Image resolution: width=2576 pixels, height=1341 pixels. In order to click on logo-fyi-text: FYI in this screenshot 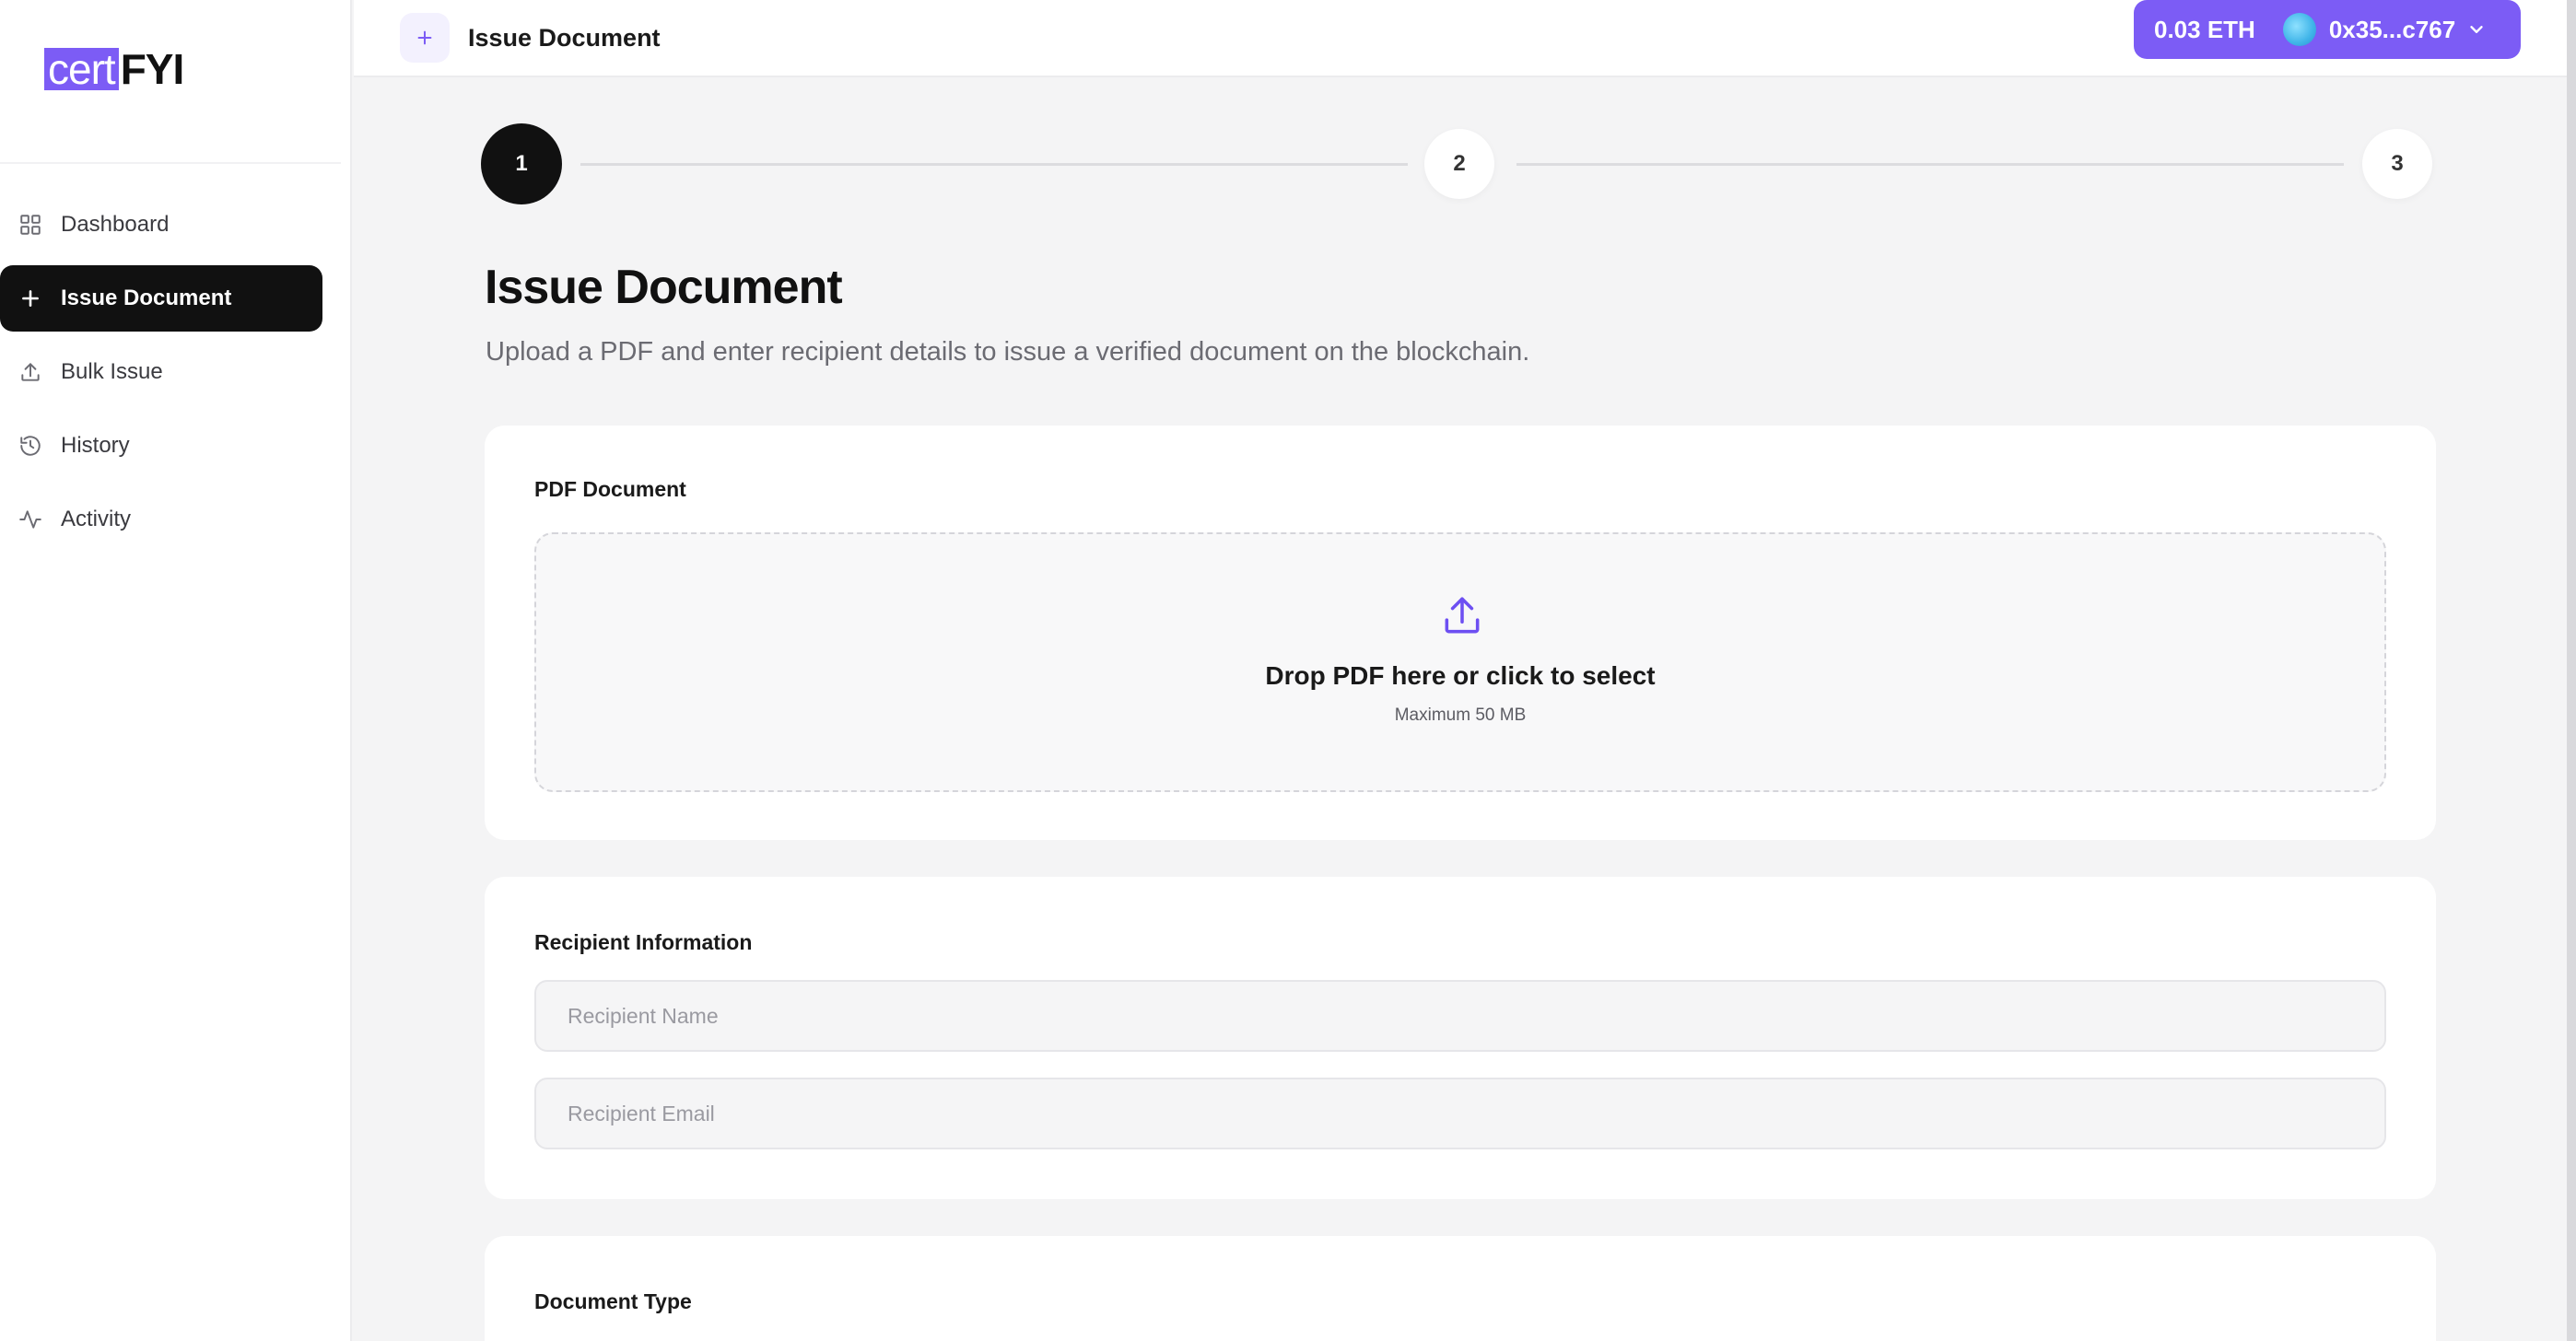, I will do `click(152, 69)`.